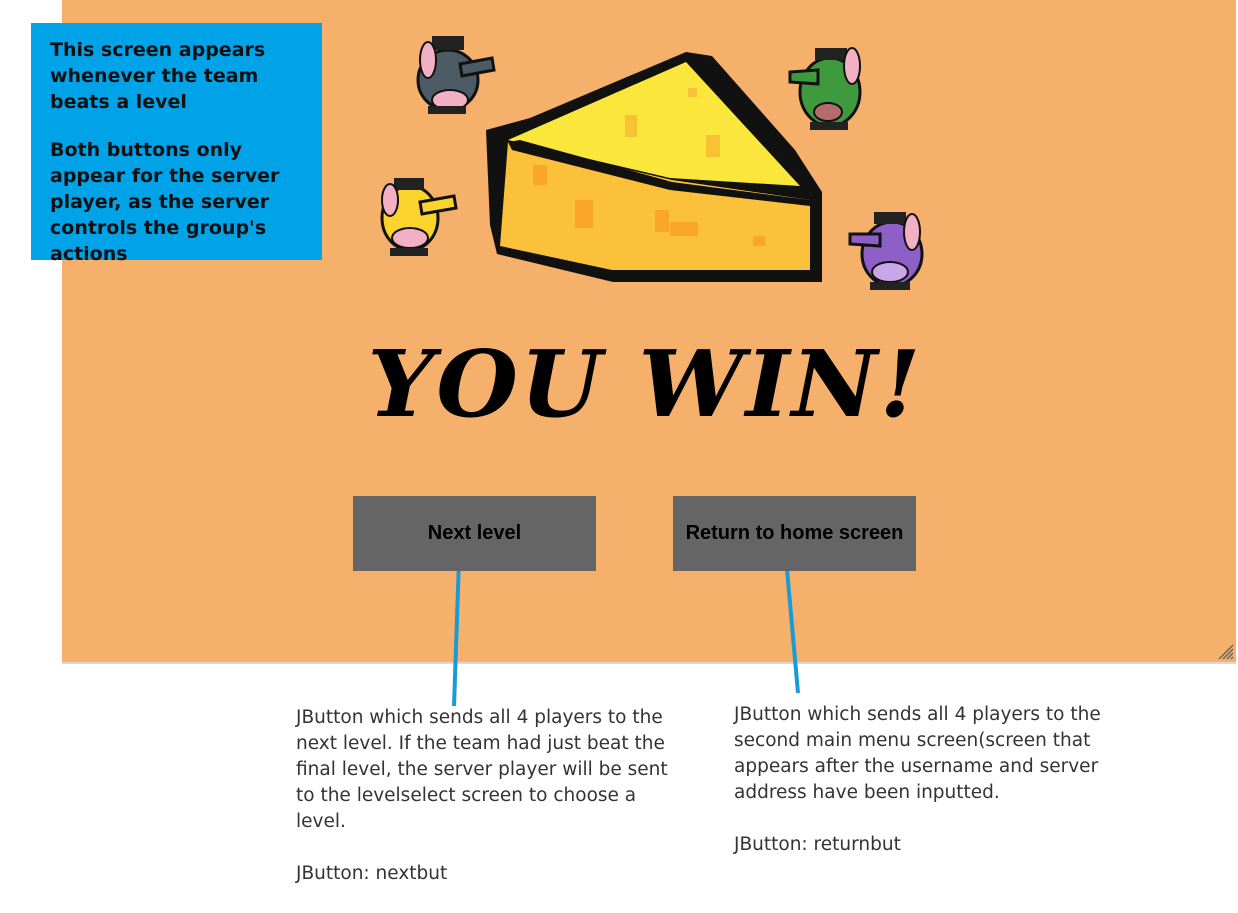 This screenshot has height=913, width=1238. Describe the element at coordinates (474, 533) in the screenshot. I see `next-level-button: Next level` at that location.